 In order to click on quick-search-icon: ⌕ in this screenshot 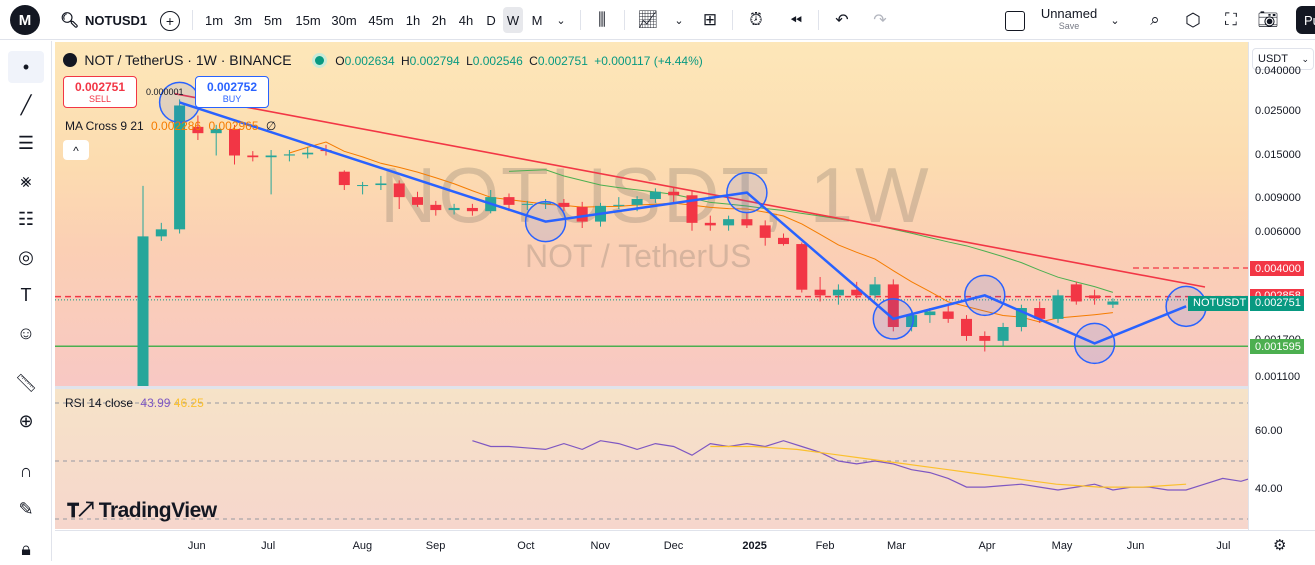, I will do `click(1155, 20)`.